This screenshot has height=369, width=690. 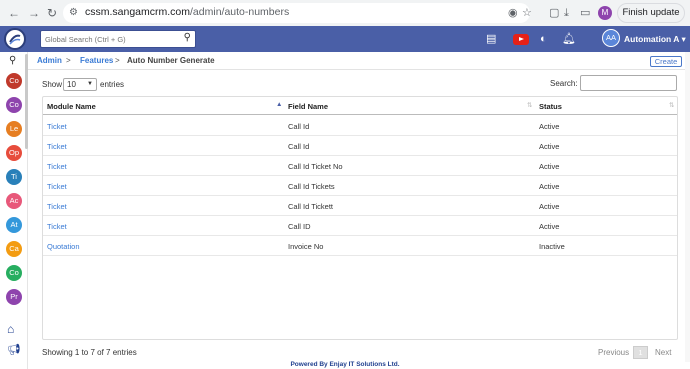 What do you see at coordinates (14, 105) in the screenshot?
I see `sidebar-module-1: Co` at bounding box center [14, 105].